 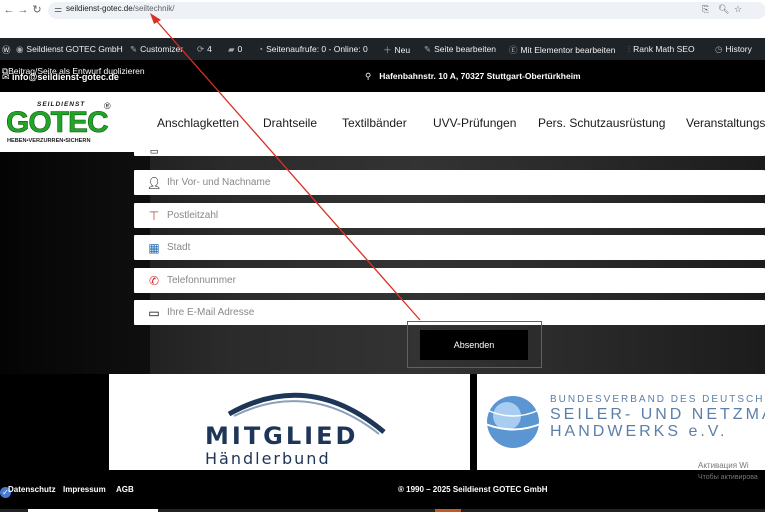 What do you see at coordinates (162, 49) in the screenshot?
I see `admin-customizer-label: Customizer` at bounding box center [162, 49].